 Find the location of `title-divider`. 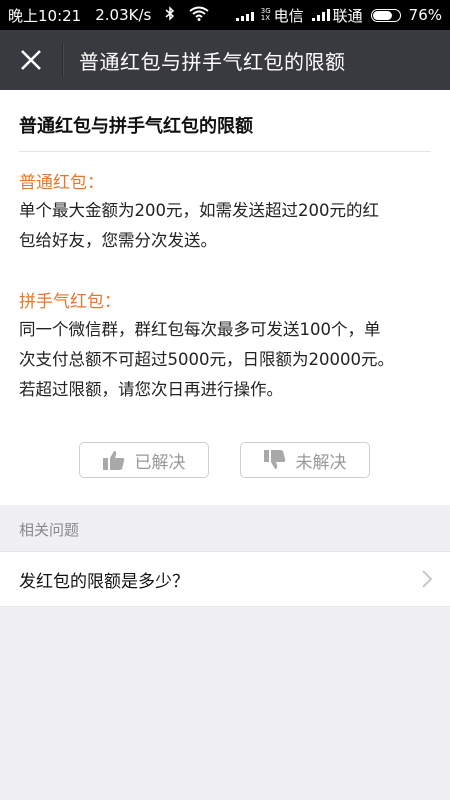

title-divider is located at coordinates (62, 60).